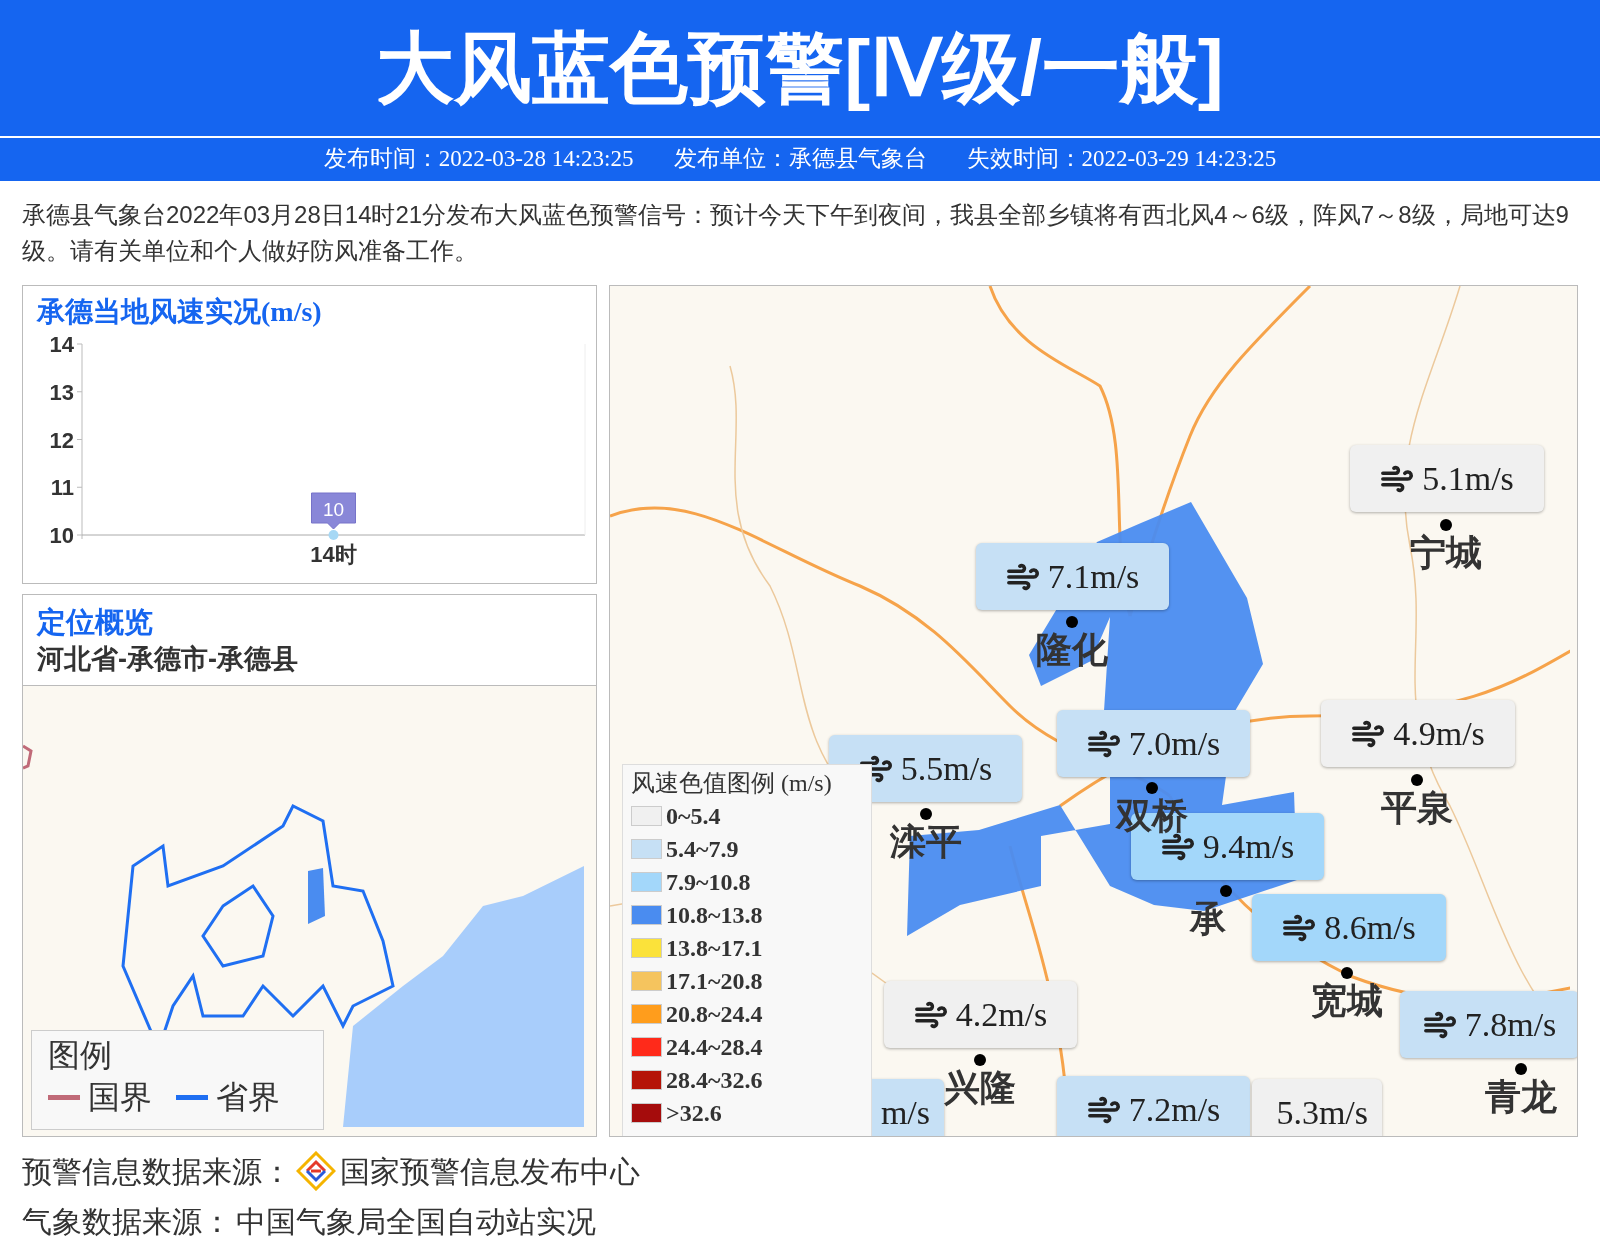 This screenshot has width=1600, height=1256. I want to click on wind-speed-label: 7.8m/s, so click(1488, 1024).